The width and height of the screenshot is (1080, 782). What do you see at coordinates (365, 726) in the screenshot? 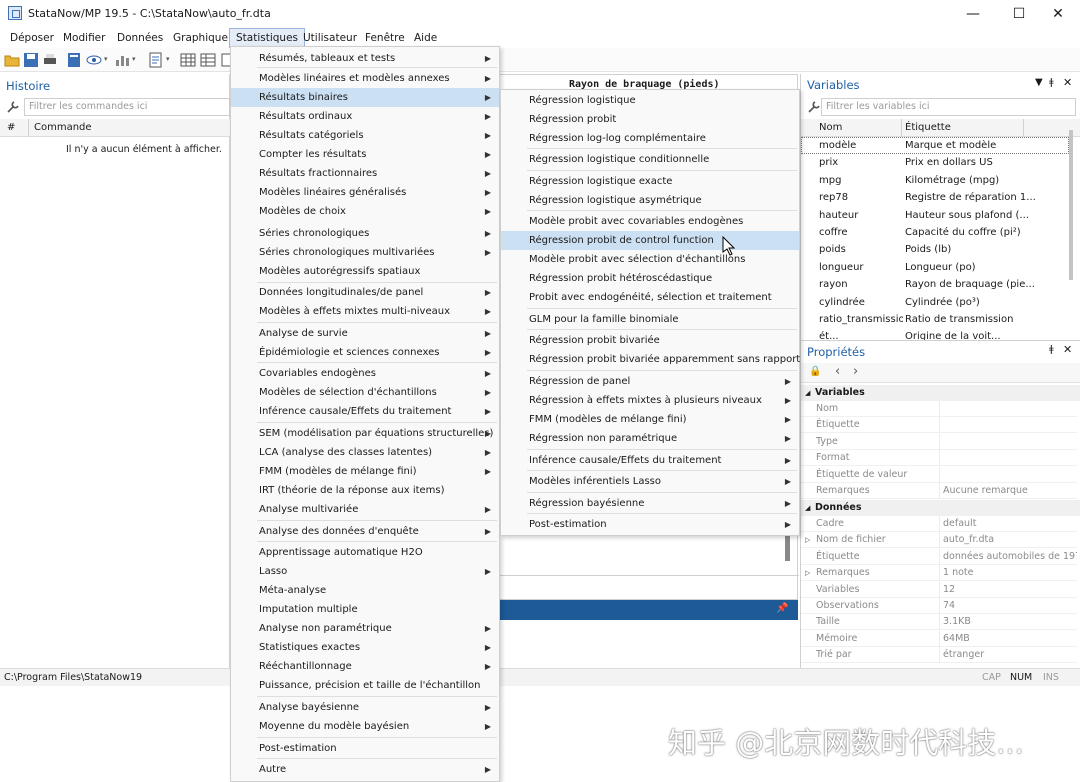
I see `stats-menu-item: Moyenne du modèle bayésien ▶` at bounding box center [365, 726].